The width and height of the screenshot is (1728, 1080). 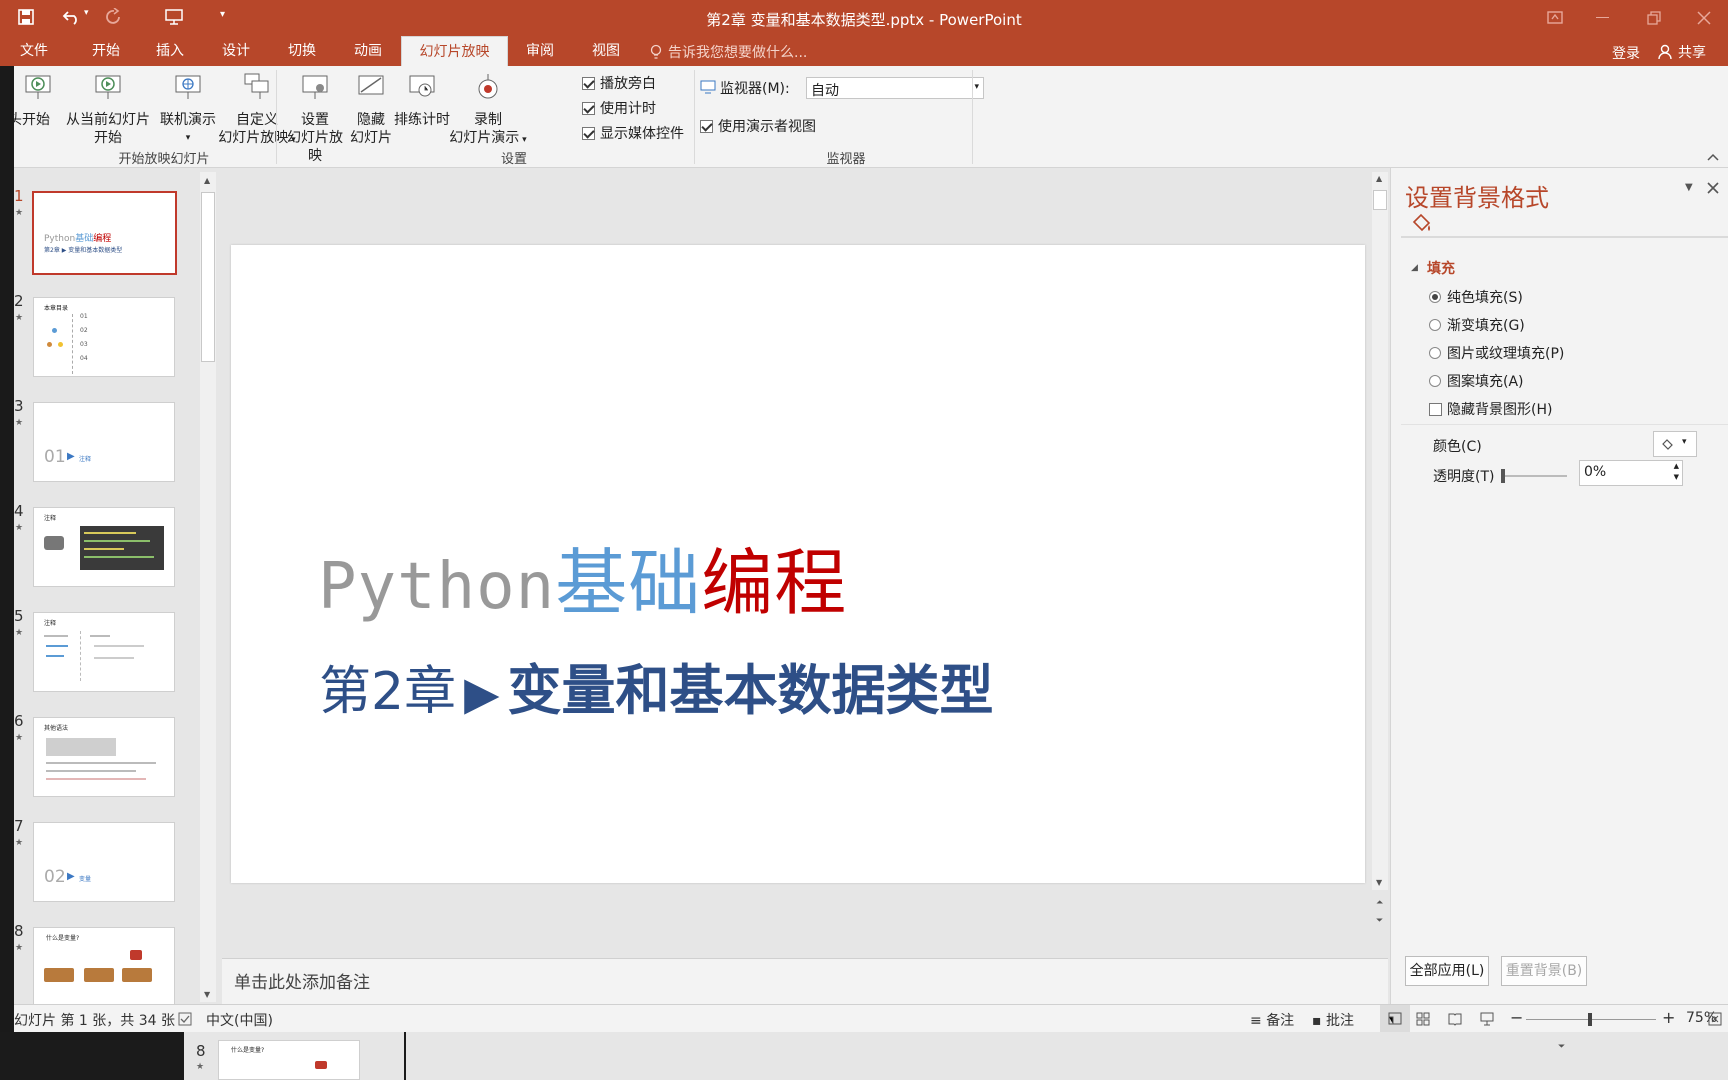 What do you see at coordinates (582, 583) in the screenshot?
I see `slide-title: Python基础编程` at bounding box center [582, 583].